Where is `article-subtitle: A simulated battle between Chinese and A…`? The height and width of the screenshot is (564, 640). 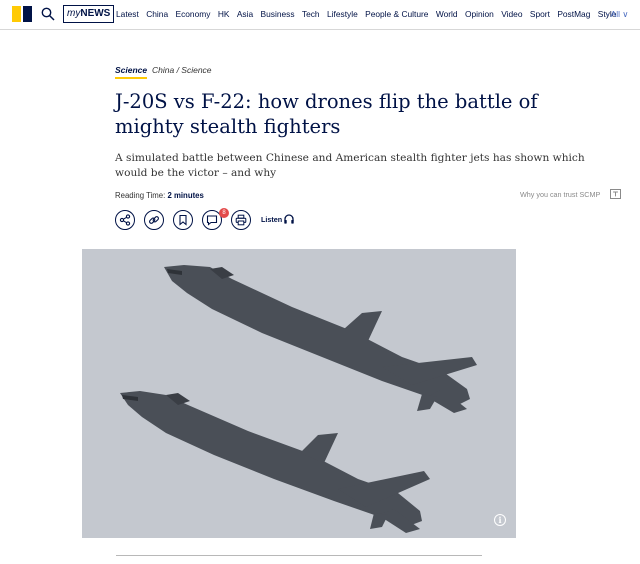 article-subtitle: A simulated battle between Chinese and A… is located at coordinates (350, 165).